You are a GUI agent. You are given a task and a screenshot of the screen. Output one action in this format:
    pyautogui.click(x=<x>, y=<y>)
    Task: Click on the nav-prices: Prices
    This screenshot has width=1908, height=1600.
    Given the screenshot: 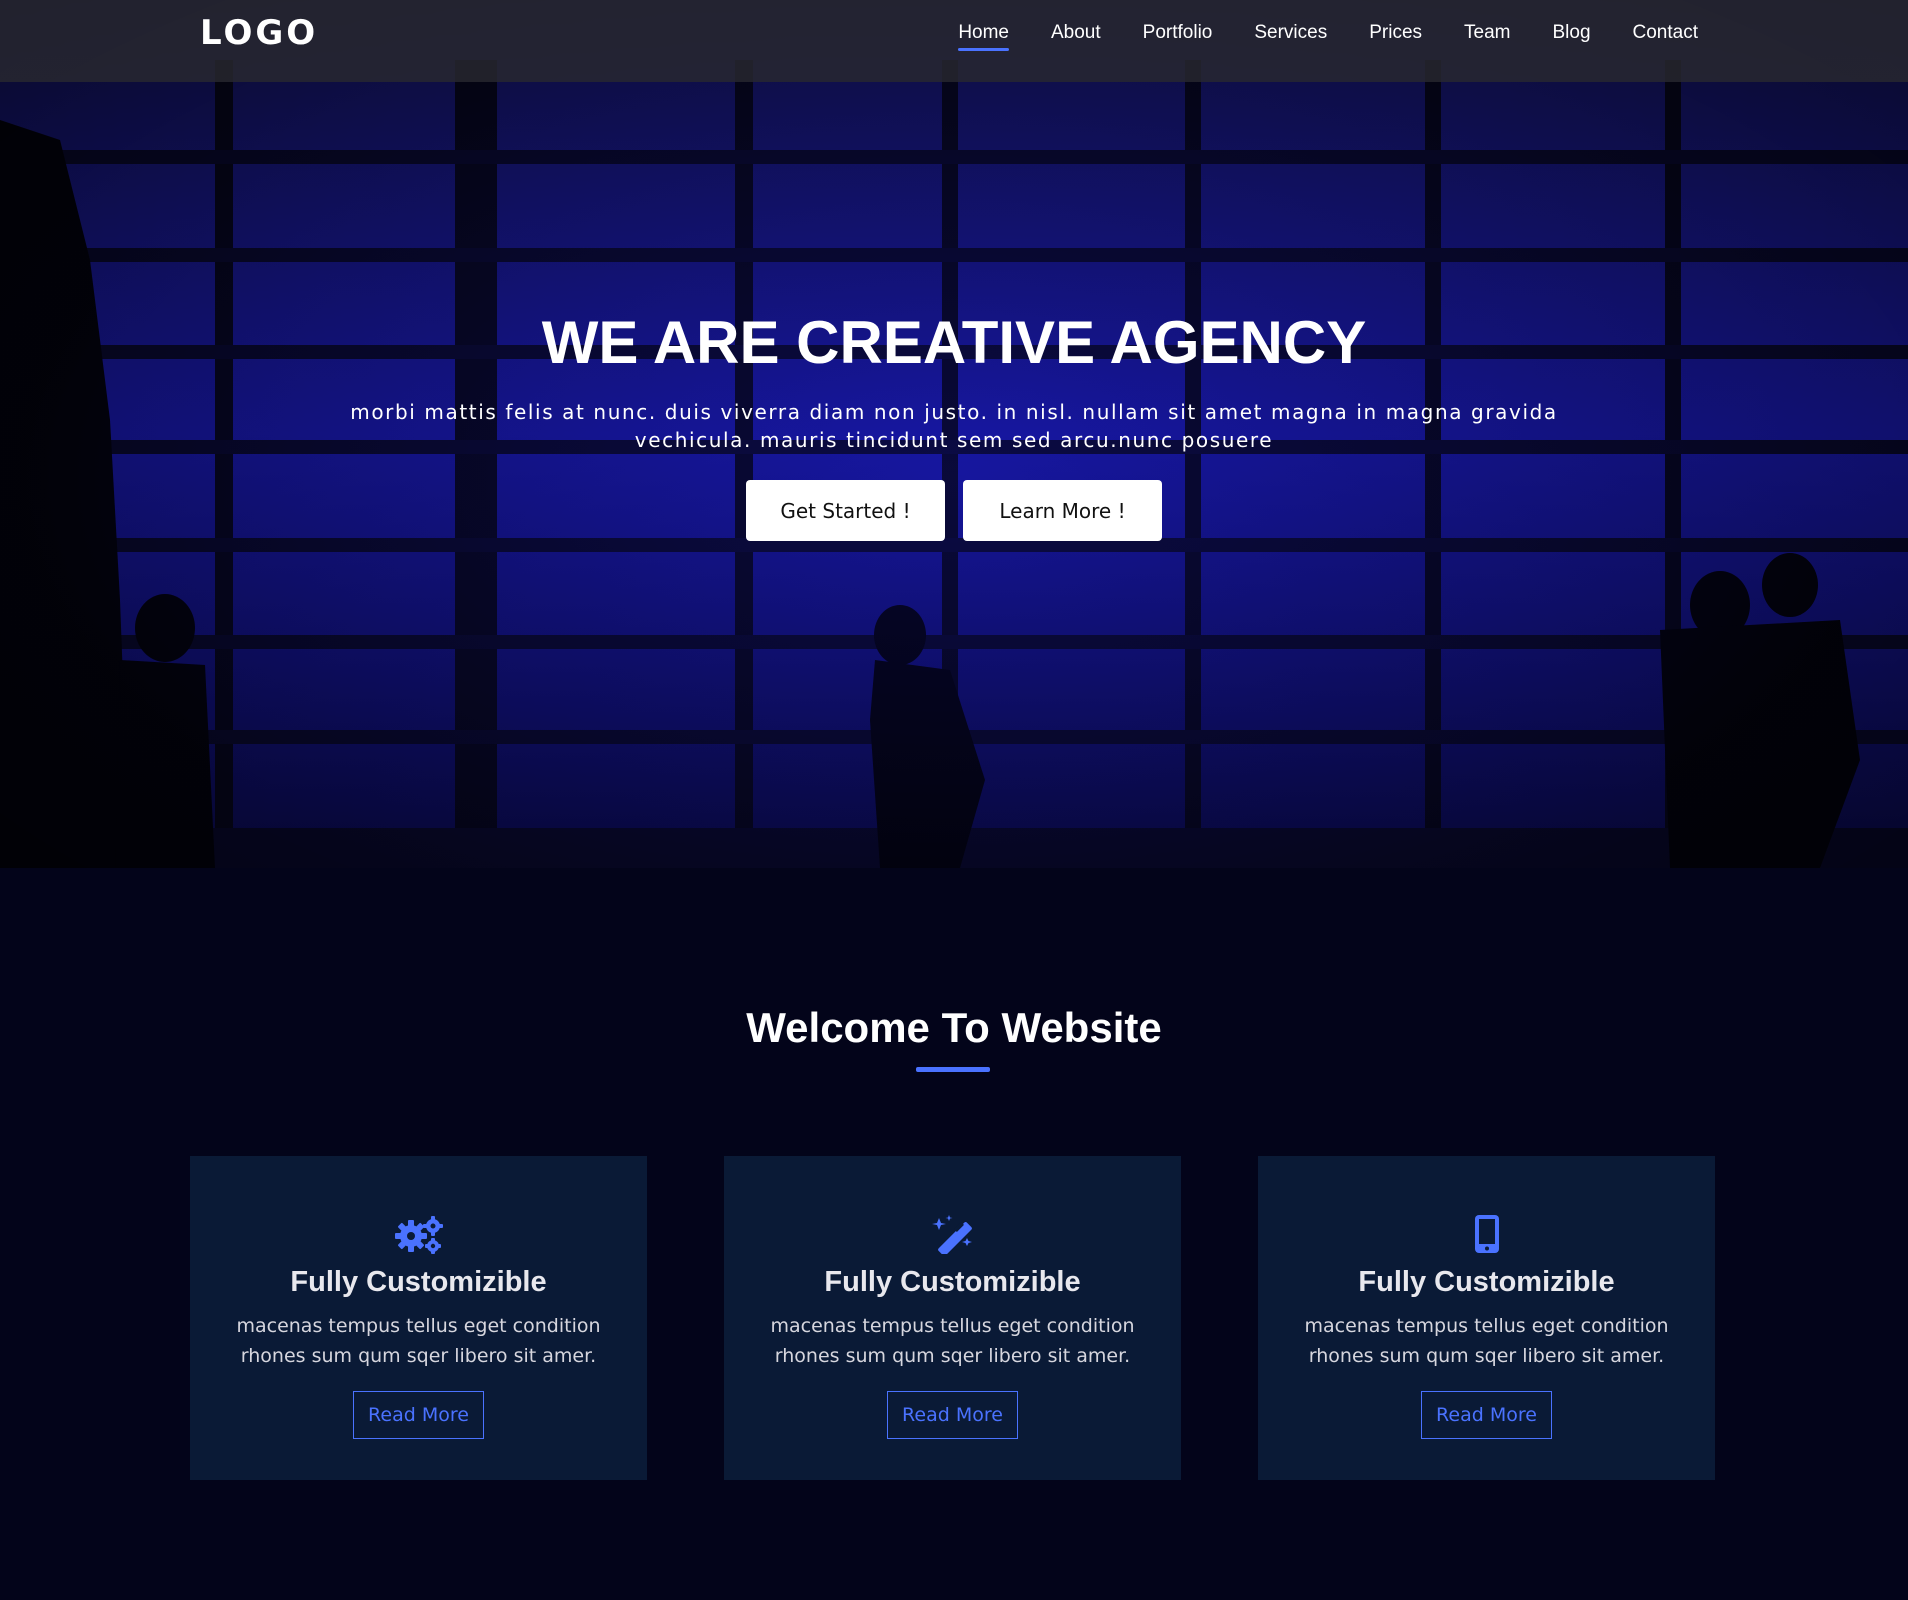 What is the action you would take?
    pyautogui.click(x=1395, y=36)
    